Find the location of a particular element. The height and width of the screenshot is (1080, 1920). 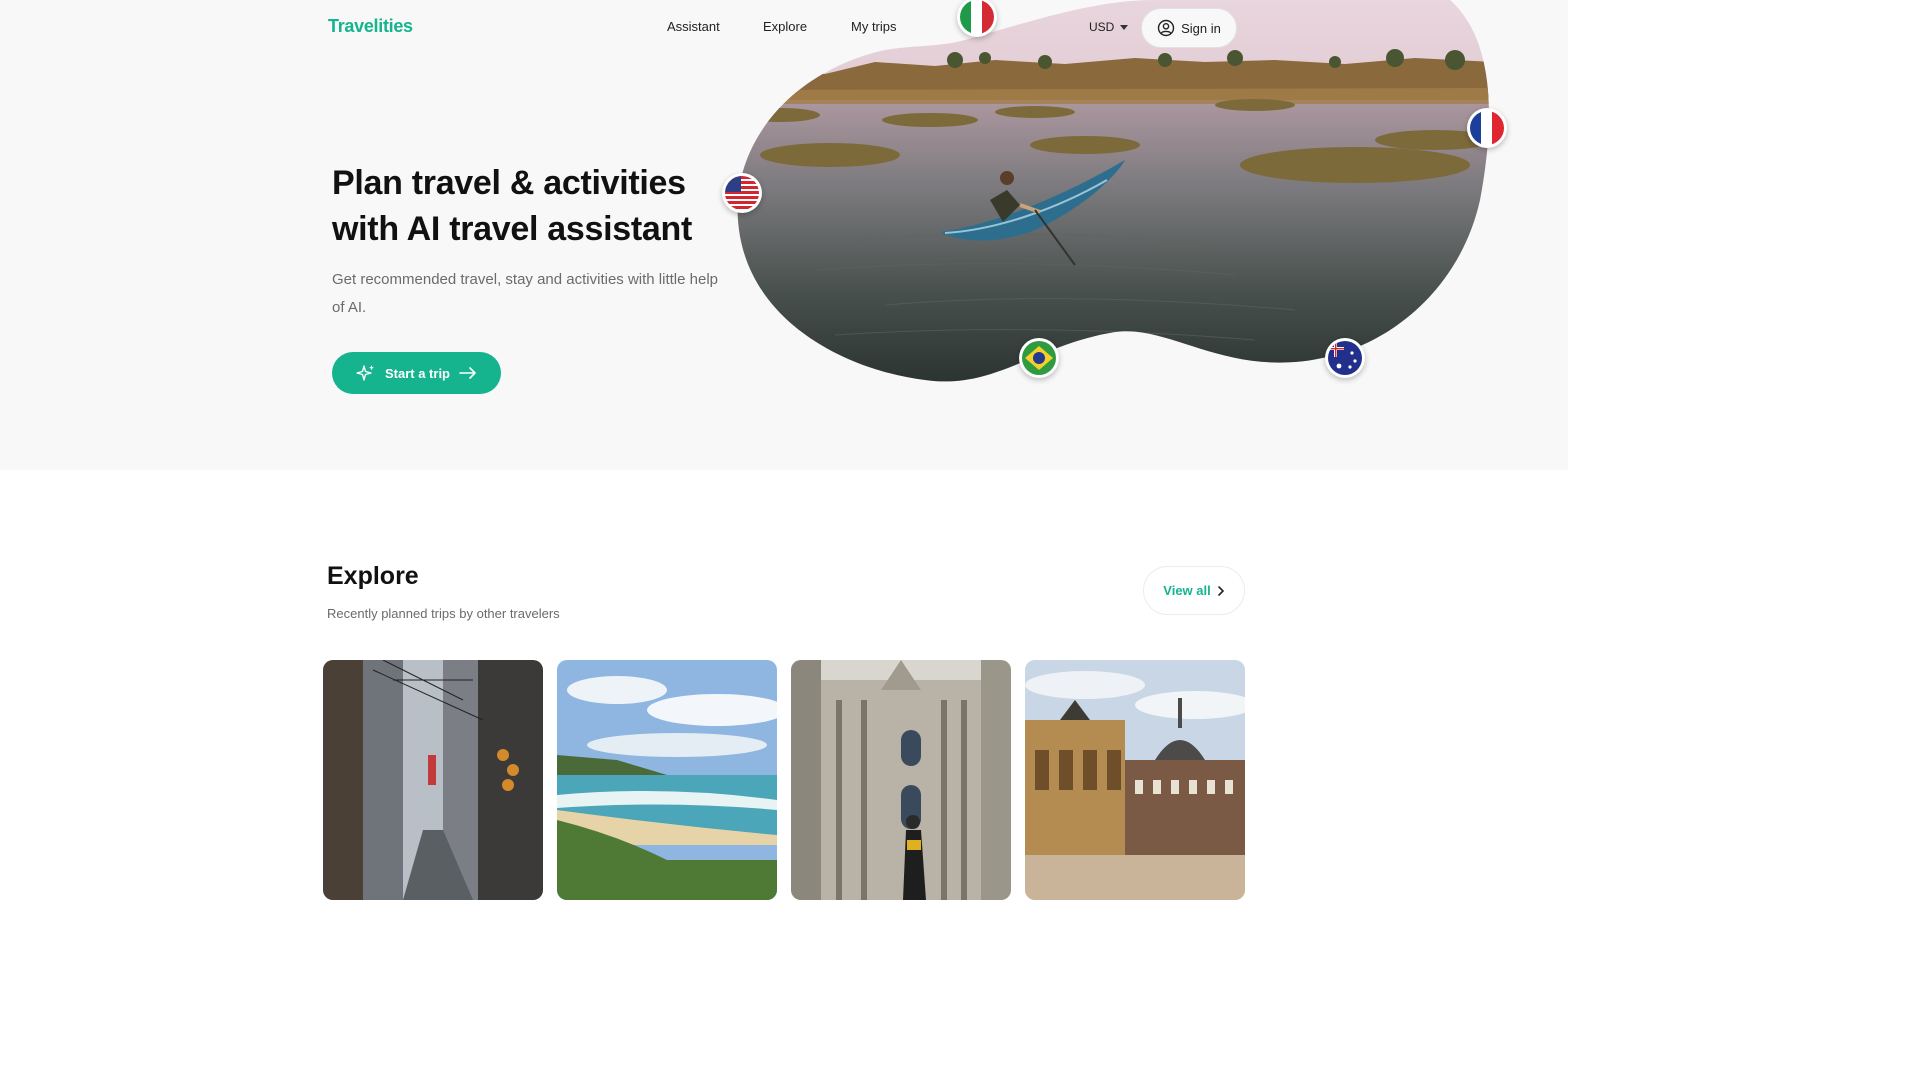

sparkle-icon is located at coordinates (365, 373).